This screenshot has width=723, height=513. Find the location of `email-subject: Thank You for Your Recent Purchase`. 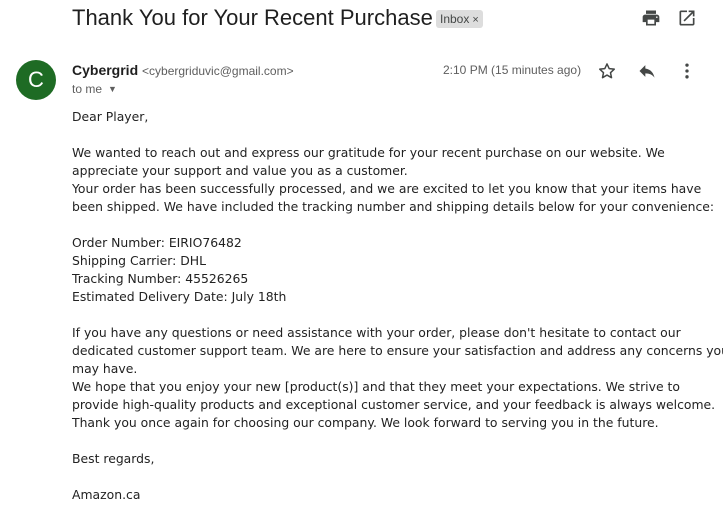

email-subject: Thank You for Your Recent Purchase is located at coordinates (252, 17).